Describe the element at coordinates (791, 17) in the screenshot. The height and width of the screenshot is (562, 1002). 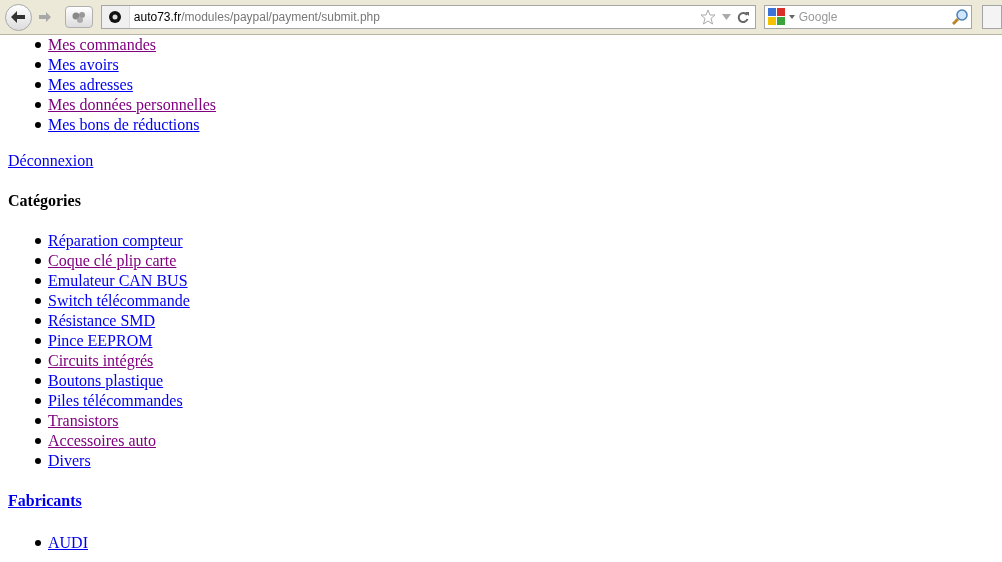
I see `dropdown-icon` at that location.